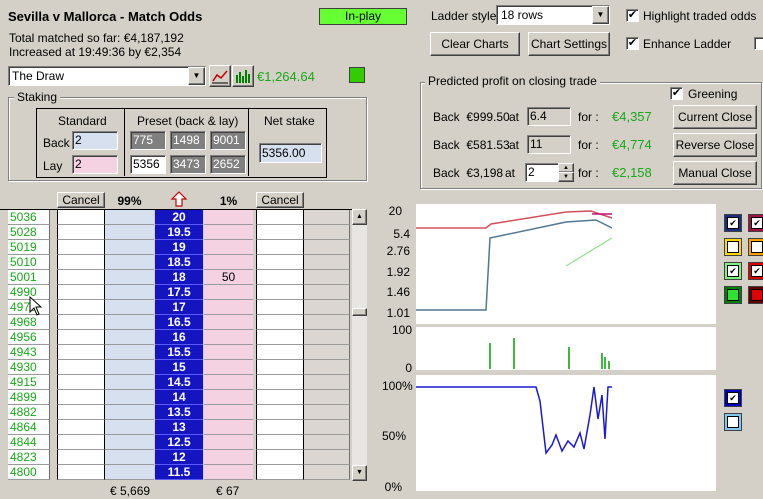  What do you see at coordinates (632, 15) in the screenshot?
I see `highlight-traded-checkbox: ✔` at bounding box center [632, 15].